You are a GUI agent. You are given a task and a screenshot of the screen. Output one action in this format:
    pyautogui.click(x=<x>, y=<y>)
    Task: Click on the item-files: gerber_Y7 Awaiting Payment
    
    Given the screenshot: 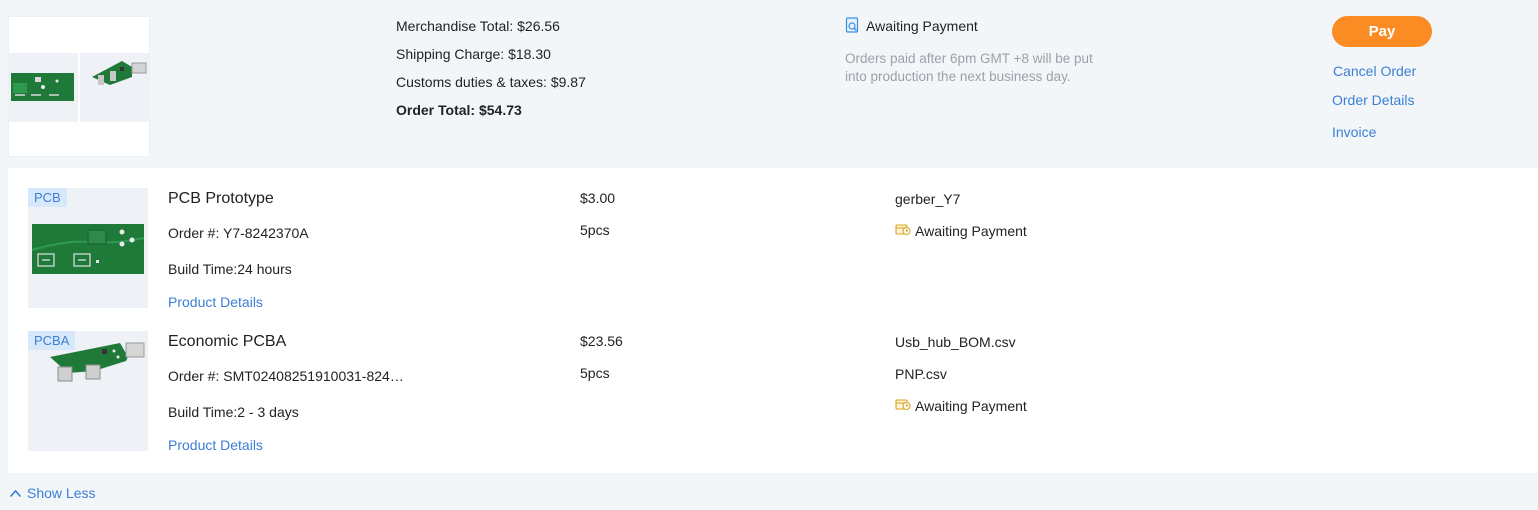 What is the action you would take?
    pyautogui.click(x=961, y=214)
    